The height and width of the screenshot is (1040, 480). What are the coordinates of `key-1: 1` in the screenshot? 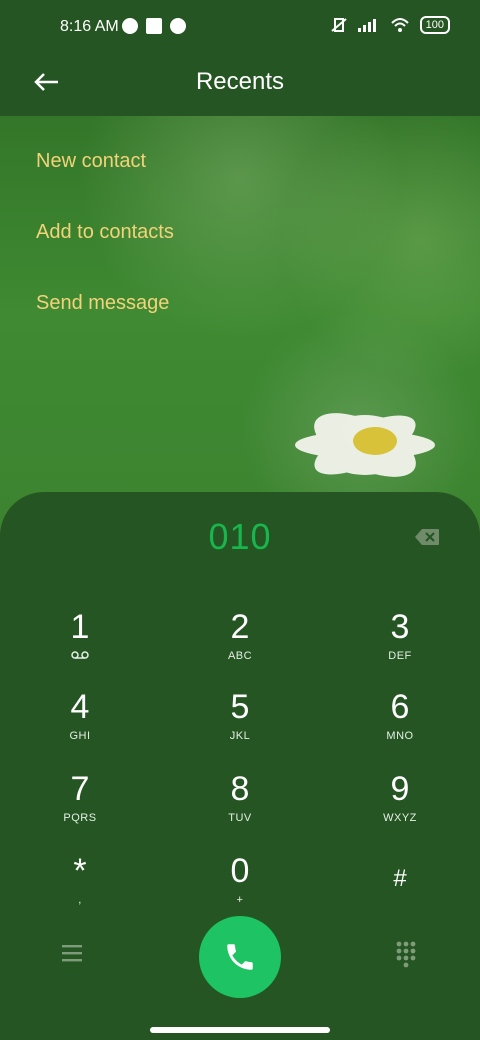 It's located at (80, 643).